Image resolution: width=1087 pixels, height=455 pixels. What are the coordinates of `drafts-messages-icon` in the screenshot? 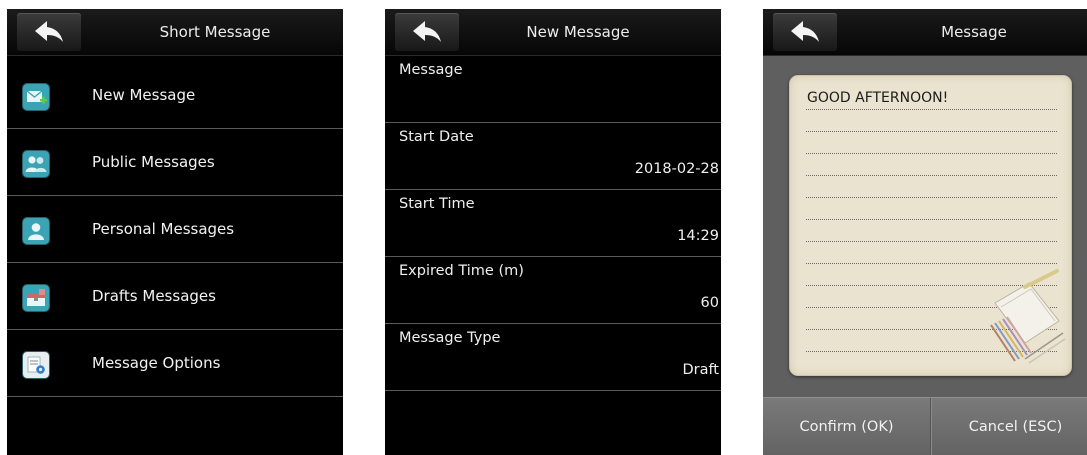 It's located at (36, 298).